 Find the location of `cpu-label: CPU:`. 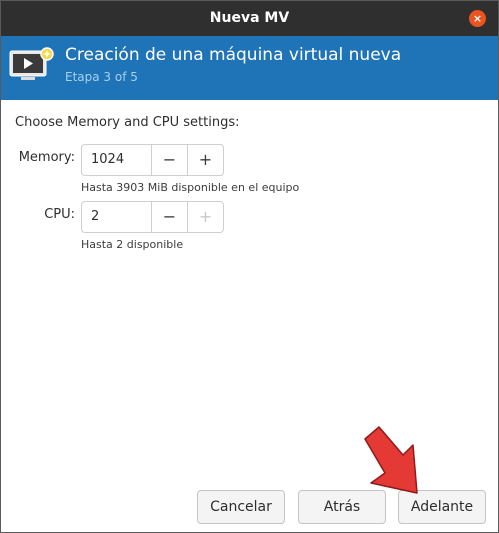

cpu-label: CPU: is located at coordinates (59, 214).